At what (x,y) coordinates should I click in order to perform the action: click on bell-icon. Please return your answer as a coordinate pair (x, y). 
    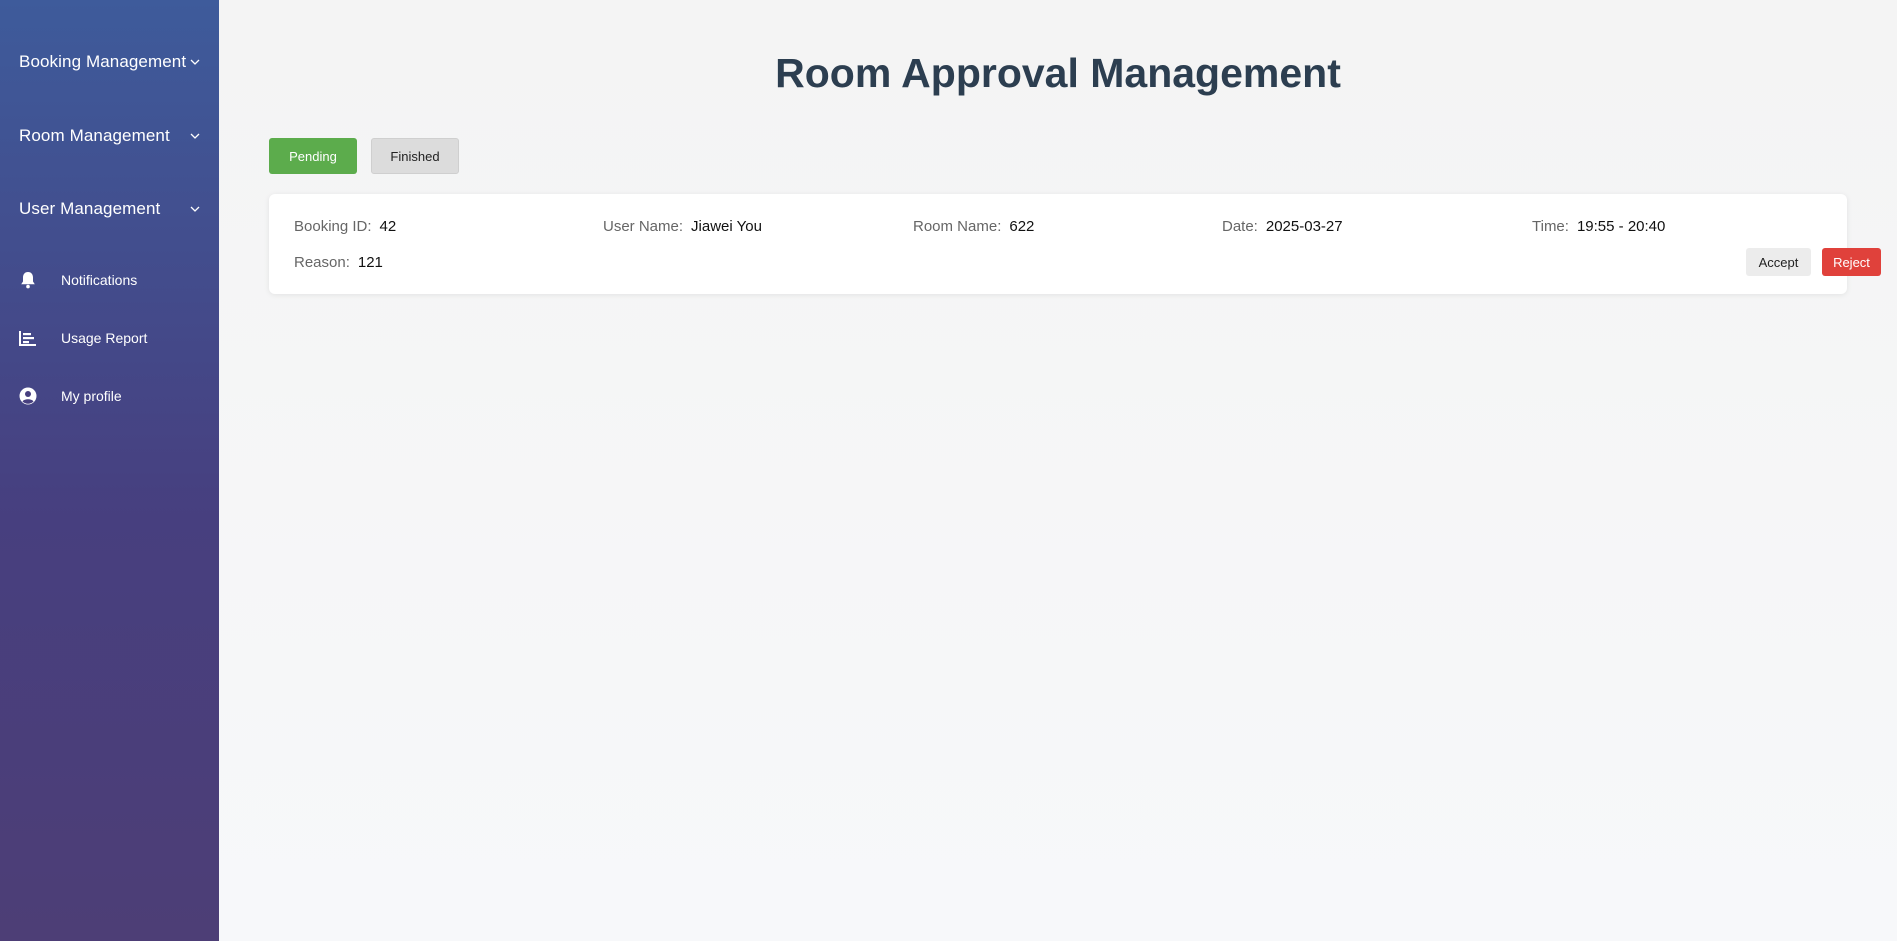
    Looking at the image, I should click on (28, 280).